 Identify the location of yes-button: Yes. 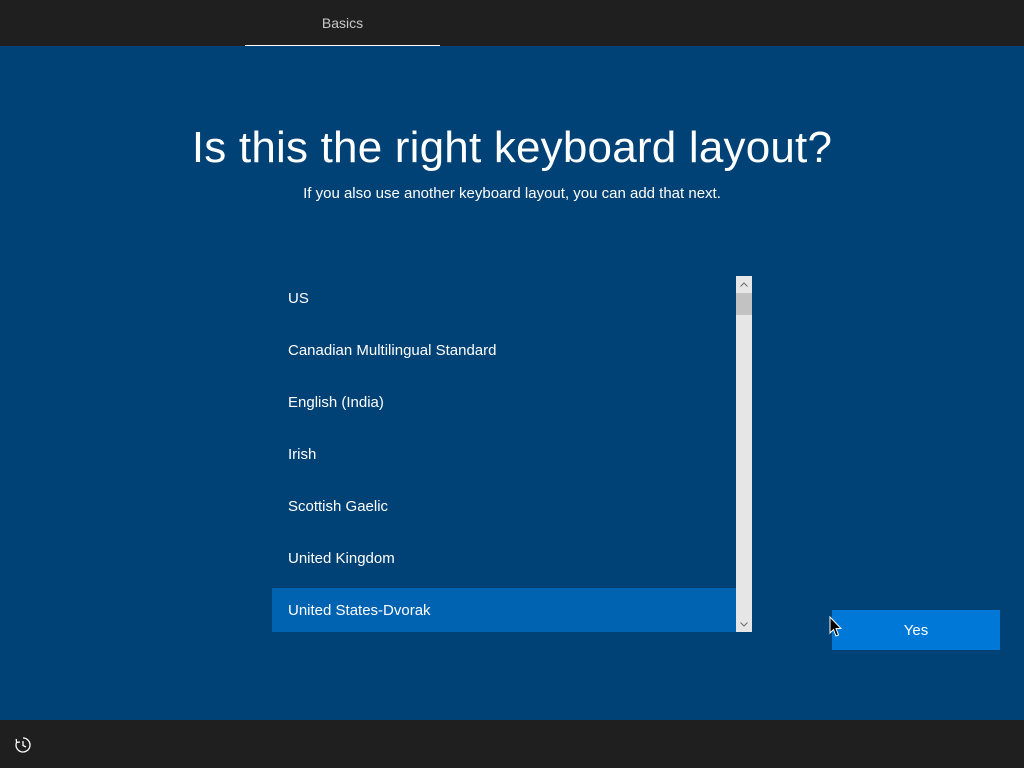
(916, 630).